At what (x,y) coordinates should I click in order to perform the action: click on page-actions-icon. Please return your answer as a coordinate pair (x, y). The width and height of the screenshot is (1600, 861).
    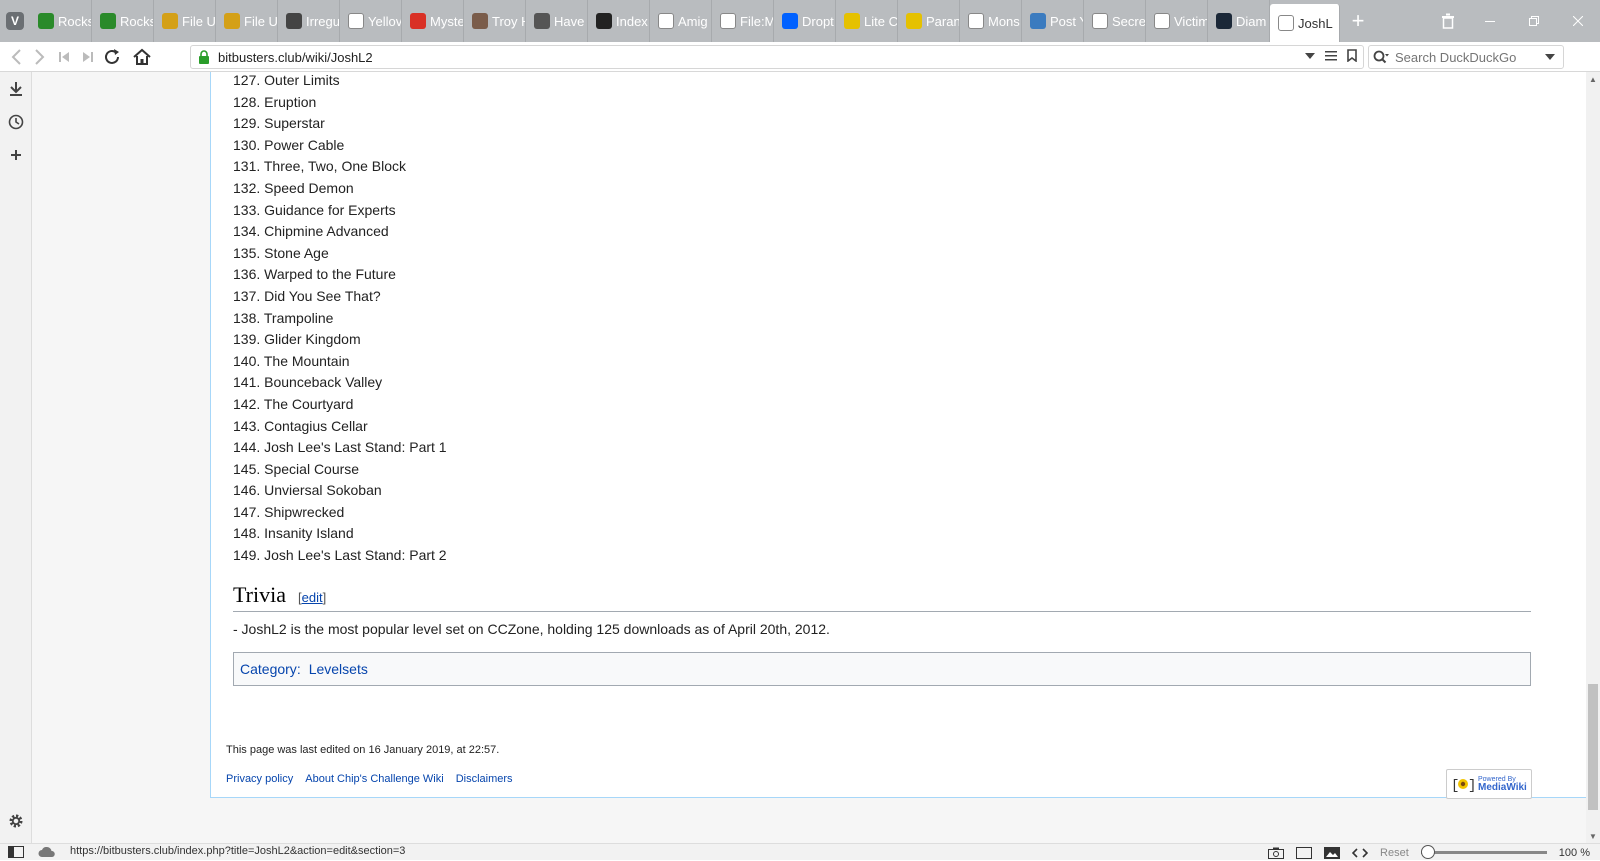
    Looking at the image, I should click on (1360, 853).